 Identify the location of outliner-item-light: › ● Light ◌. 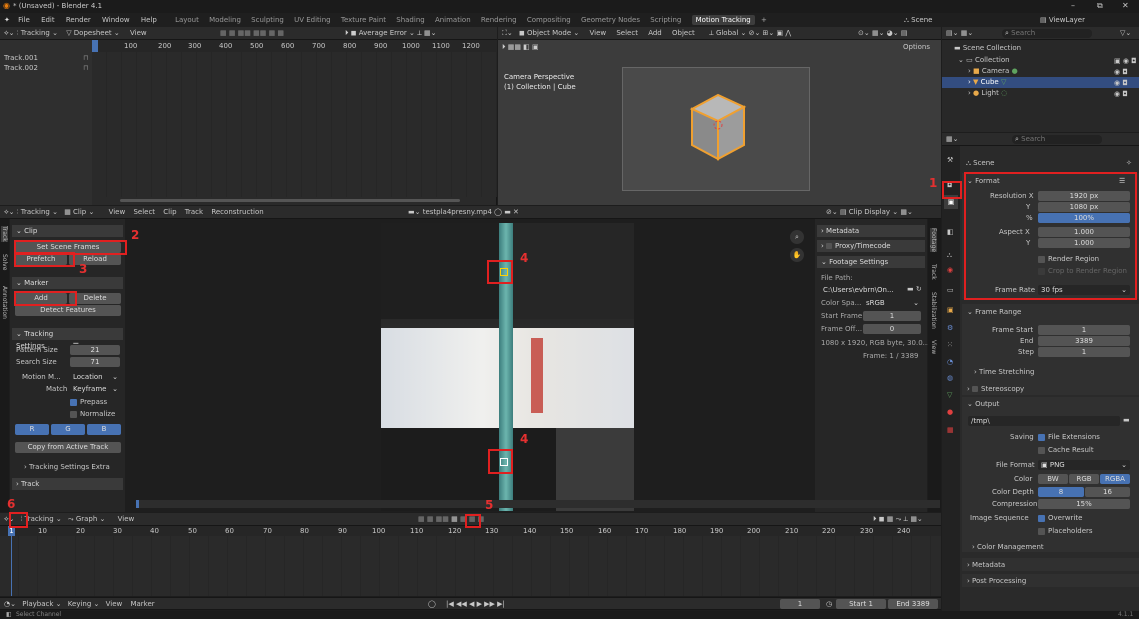
(987, 93).